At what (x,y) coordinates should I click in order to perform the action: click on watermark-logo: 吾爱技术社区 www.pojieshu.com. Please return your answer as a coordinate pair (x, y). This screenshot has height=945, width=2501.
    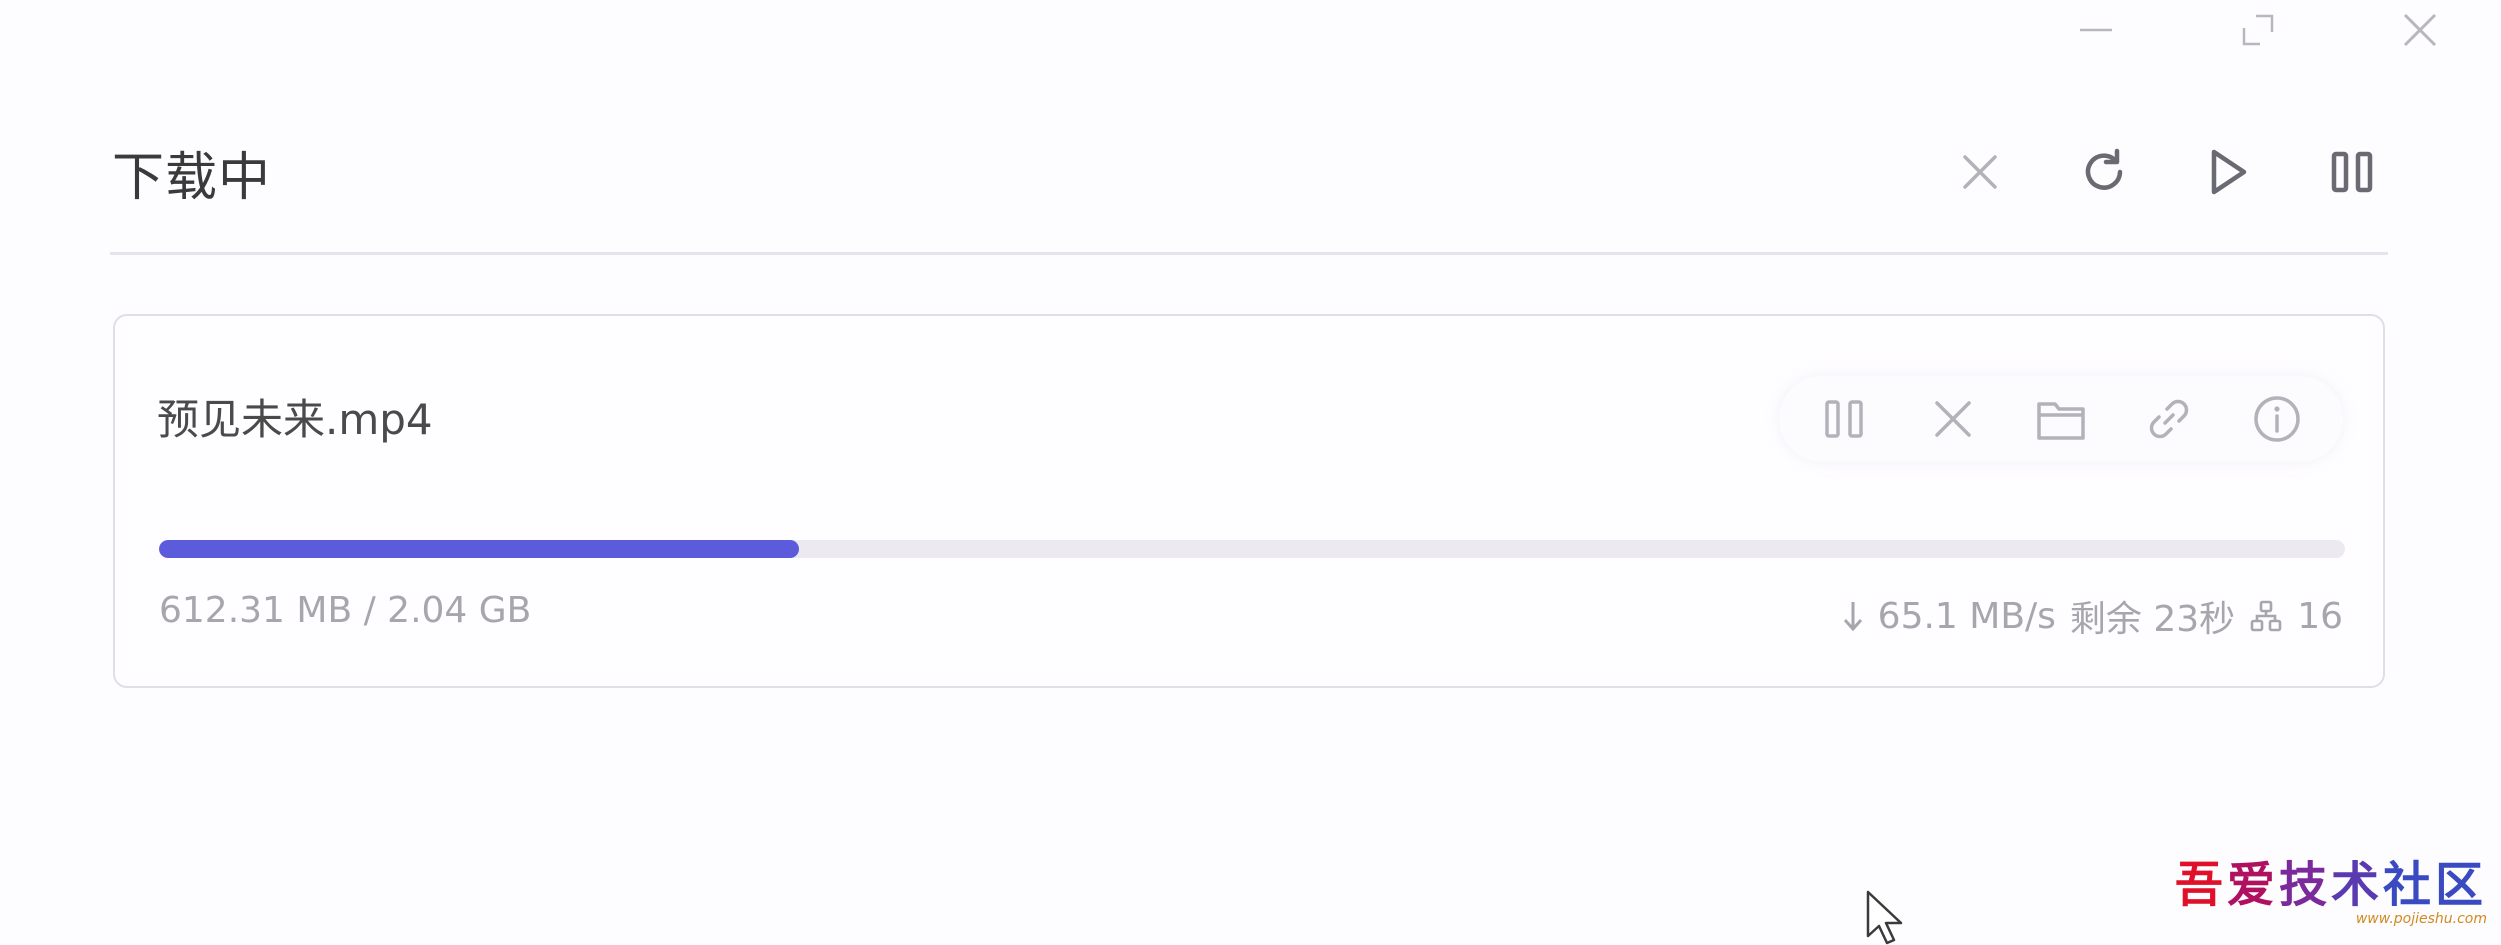
    Looking at the image, I should click on (2331, 894).